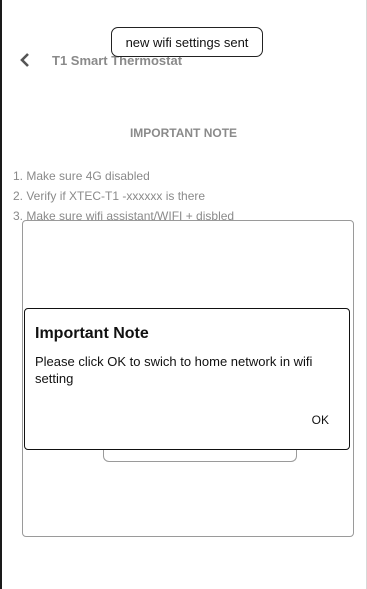  Describe the element at coordinates (81, 176) in the screenshot. I see `instruction-step: 1. Make sure 4G disabled` at that location.